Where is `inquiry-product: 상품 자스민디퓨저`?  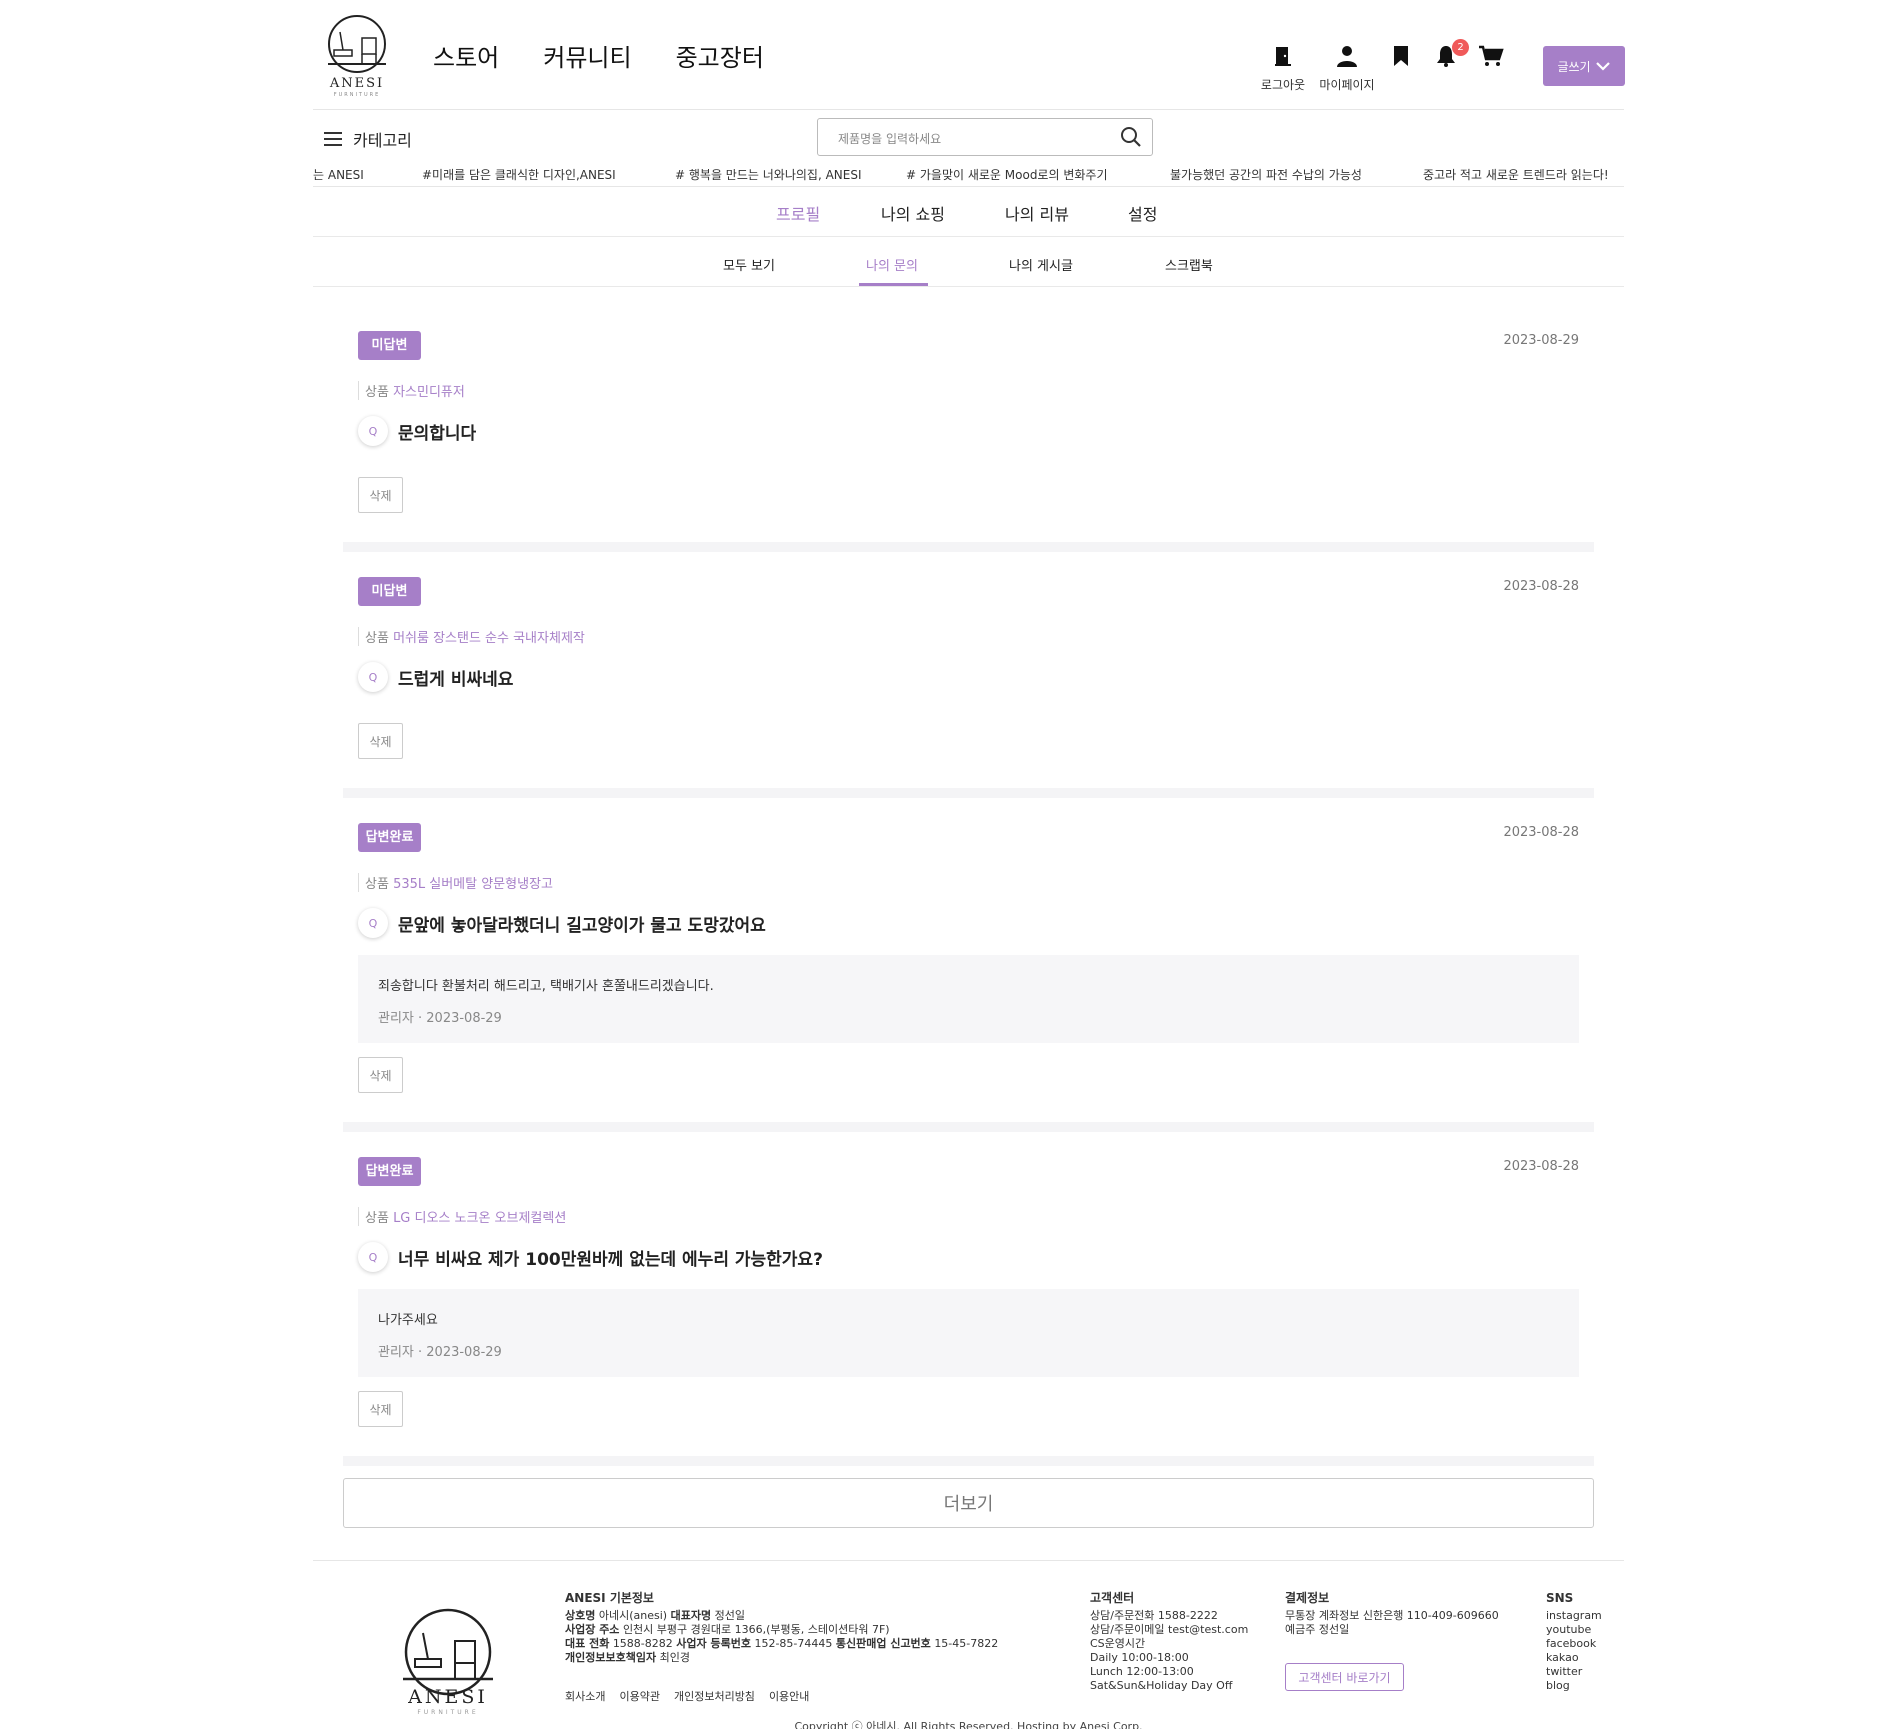
inquiry-product: 상품 자스민디퓨저 is located at coordinates (411, 390).